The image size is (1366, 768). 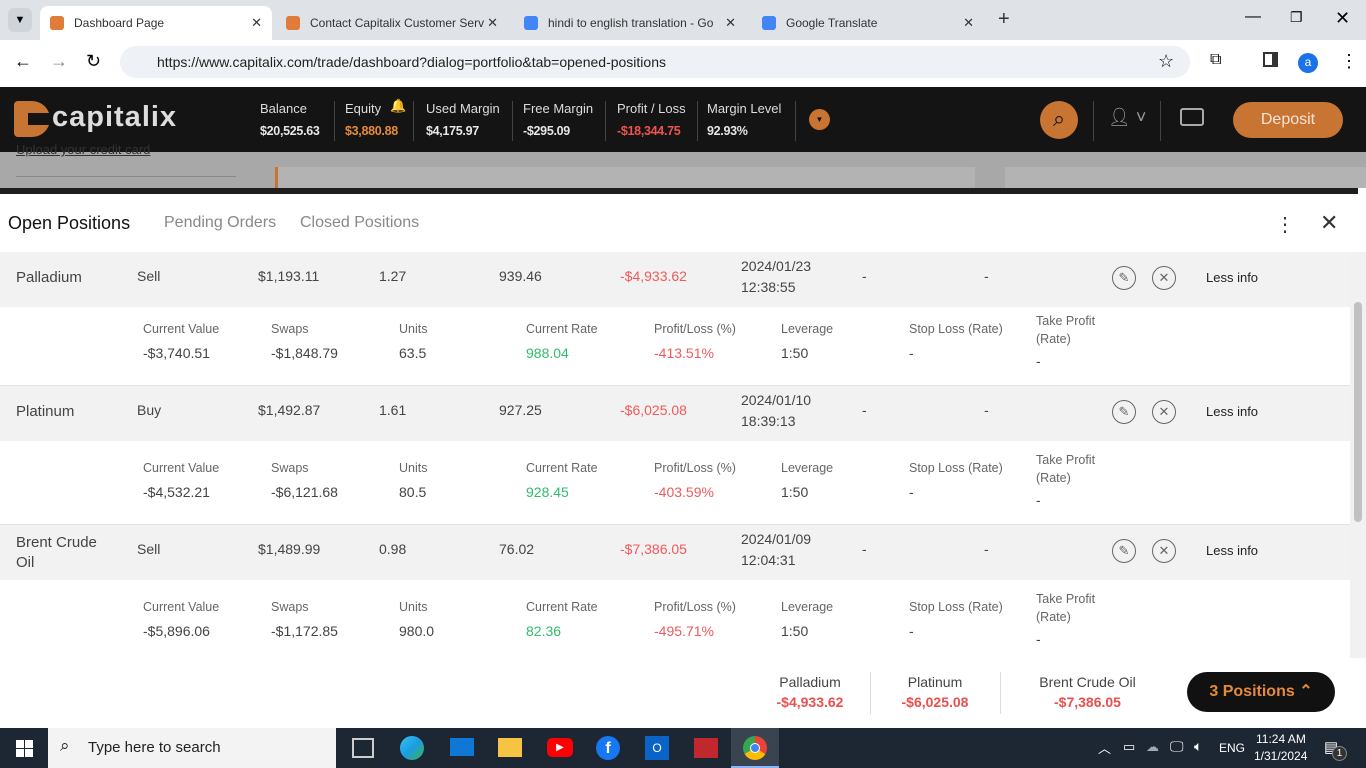 What do you see at coordinates (1349, 61) in the screenshot?
I see `browser-menu-icon: ⋮` at bounding box center [1349, 61].